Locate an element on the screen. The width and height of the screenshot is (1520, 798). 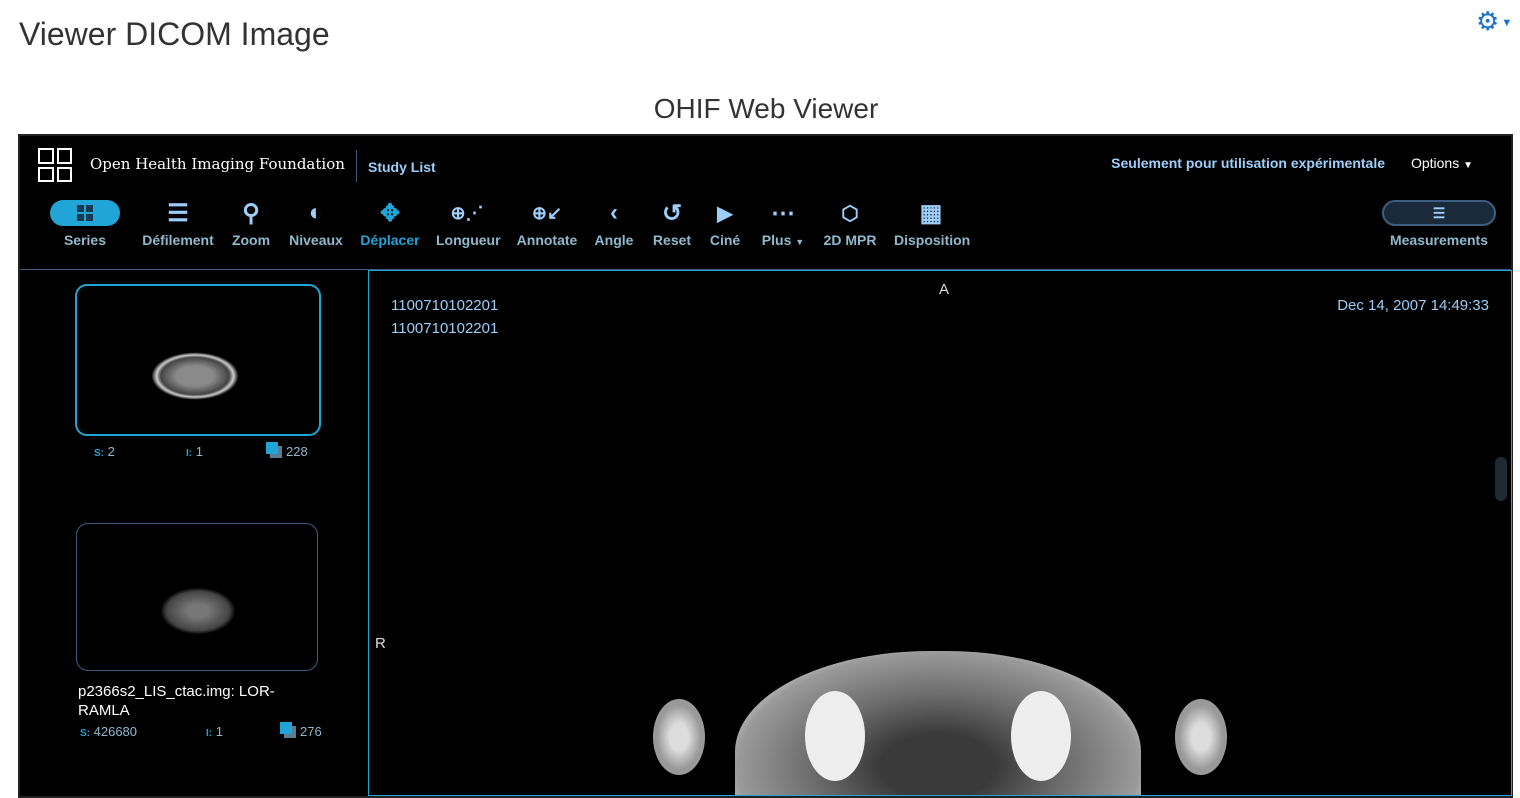
notice-text: Seulement pour utilisation expérimentale is located at coordinates (1248, 163).